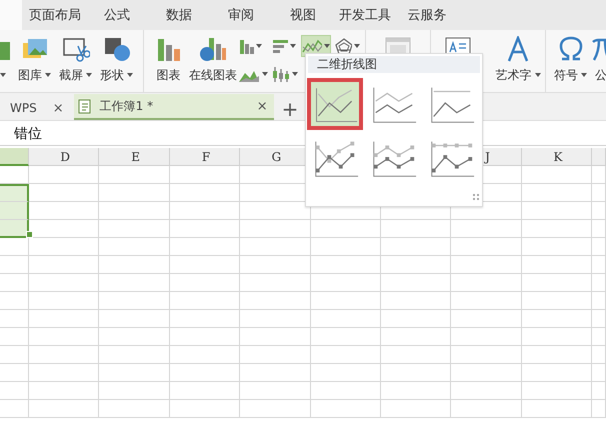 This screenshot has height=424, width=606. What do you see at coordinates (557, 157) in the screenshot?
I see `column-header: K` at bounding box center [557, 157].